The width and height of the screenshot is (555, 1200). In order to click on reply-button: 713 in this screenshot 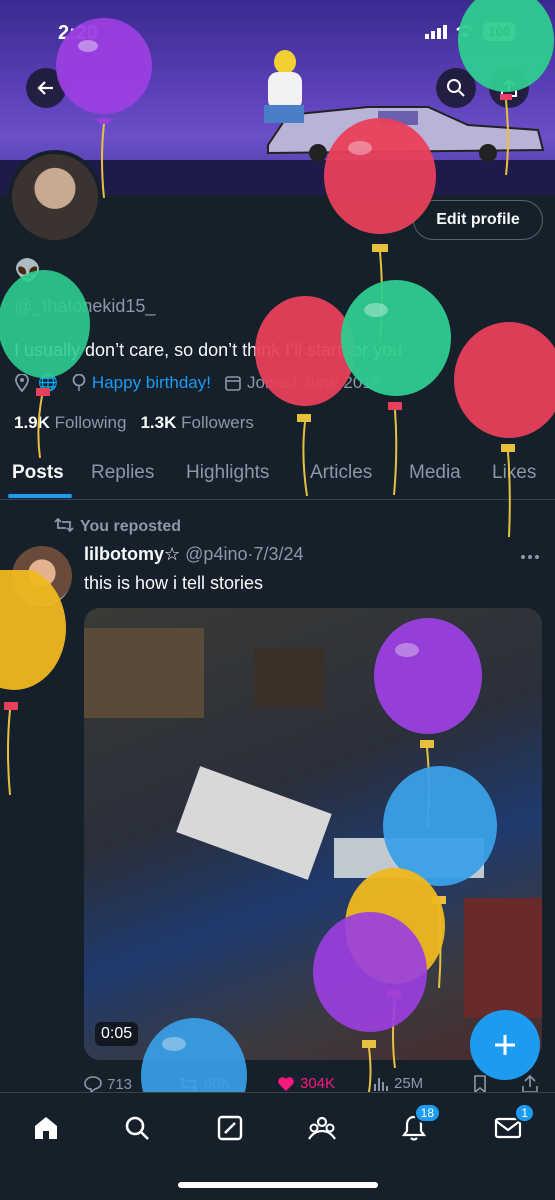, I will do `click(108, 1084)`.